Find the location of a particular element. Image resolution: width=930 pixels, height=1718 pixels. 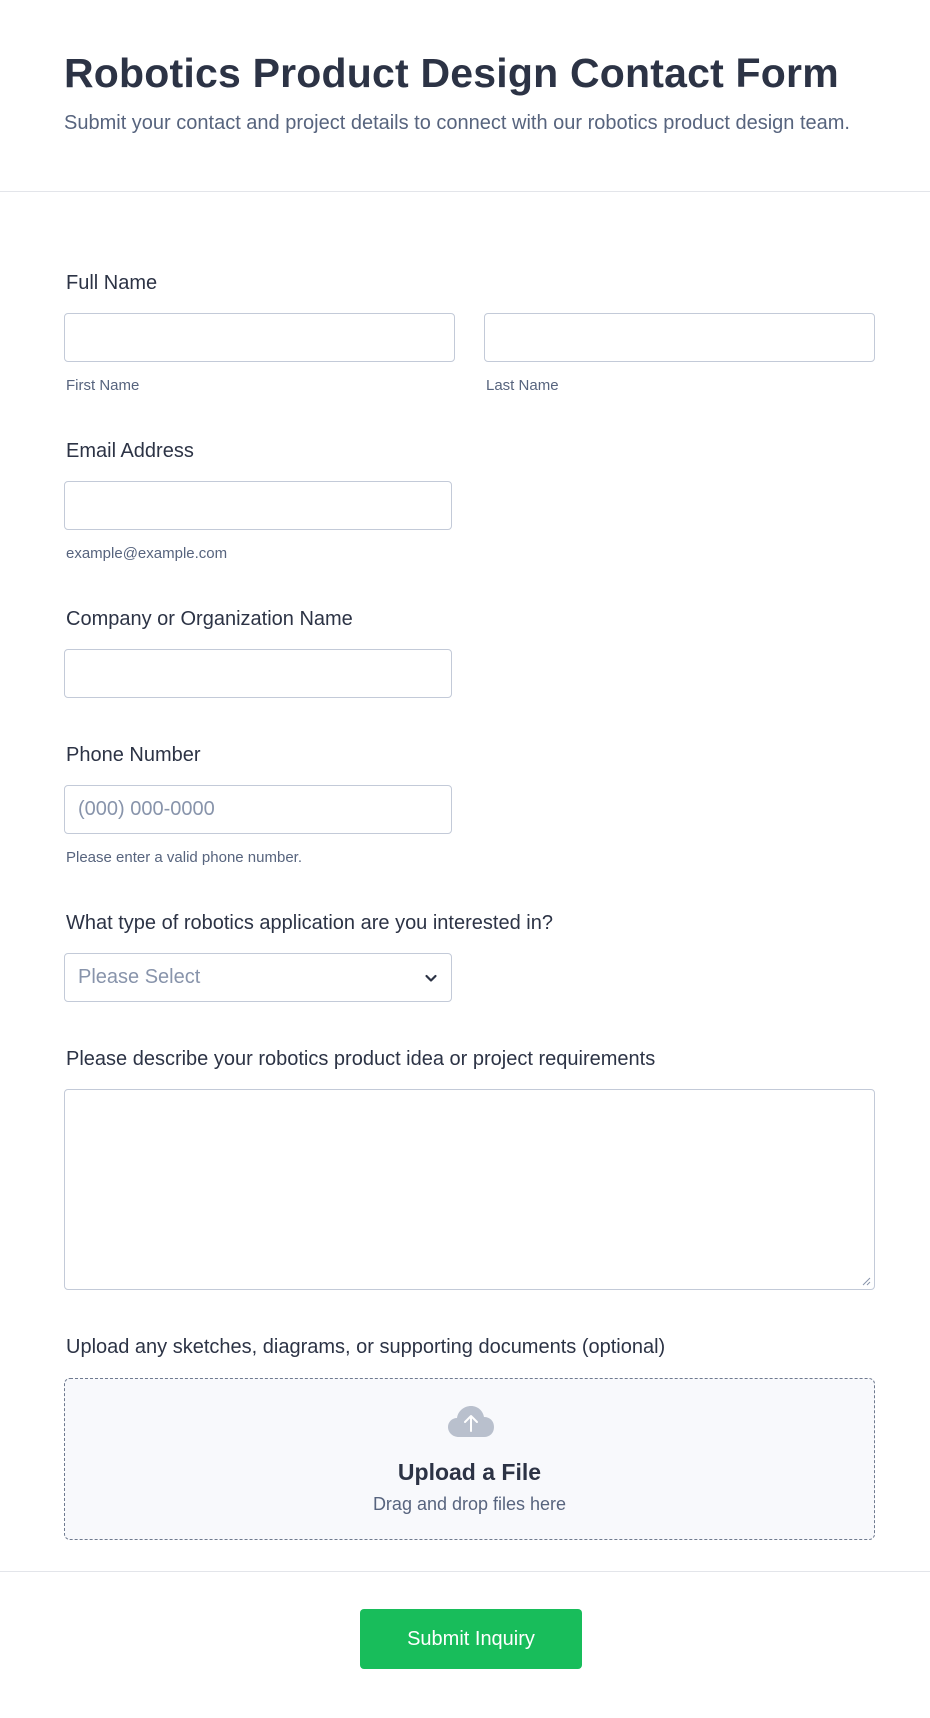

cloud-upload-icon is located at coordinates (471, 1421).